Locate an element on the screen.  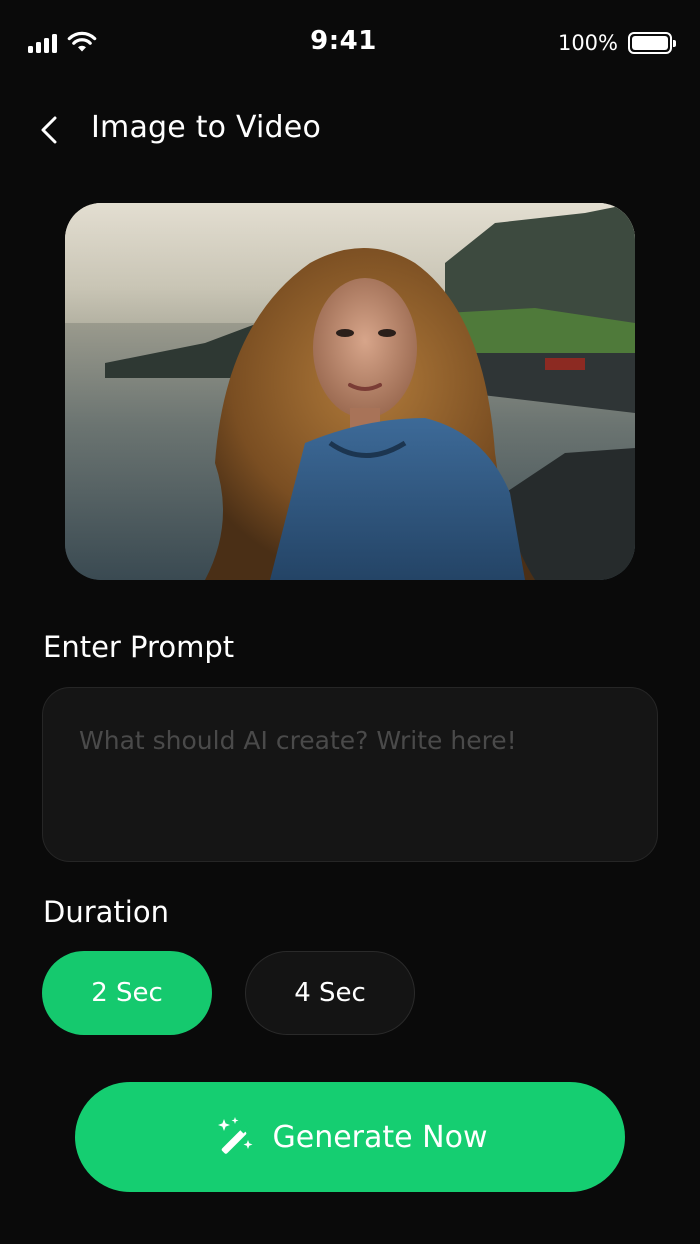
duration-label: Duration is located at coordinates (106, 912).